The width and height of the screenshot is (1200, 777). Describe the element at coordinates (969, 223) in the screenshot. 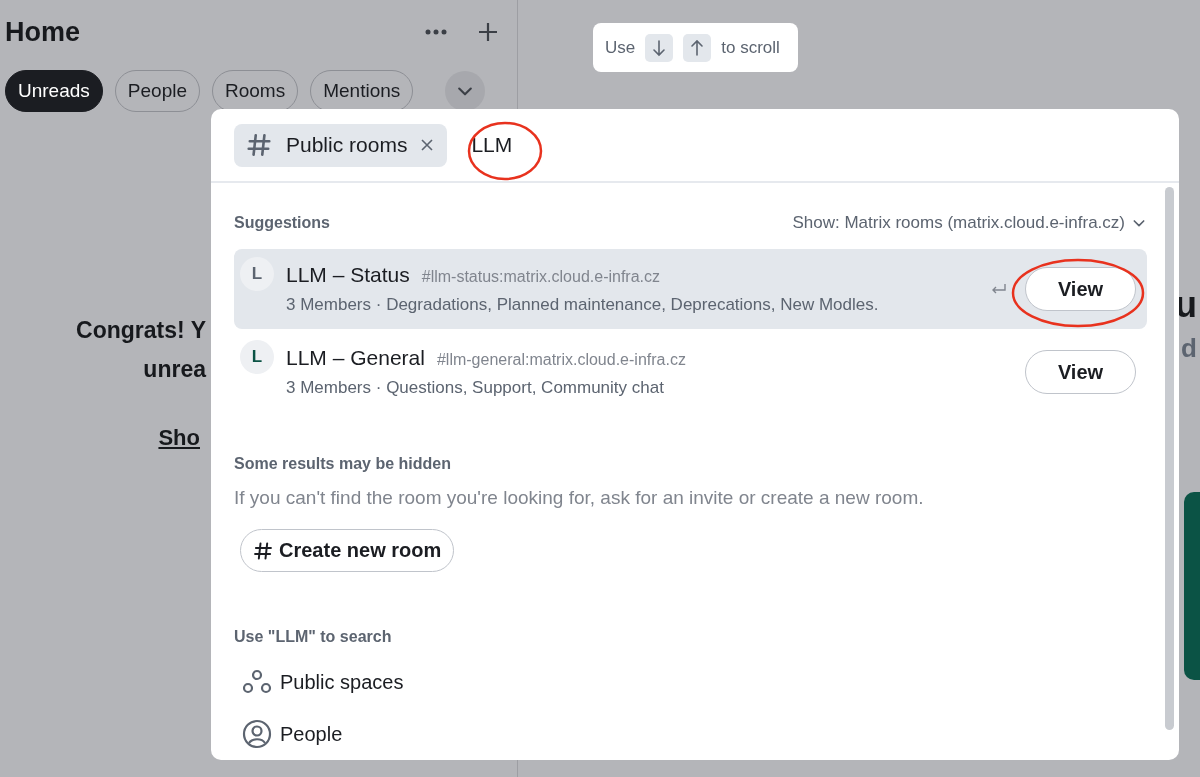

I see `show-filter-dropdown: Show: Matrix rooms (matrix.cloud.e-infra.cz)` at that location.